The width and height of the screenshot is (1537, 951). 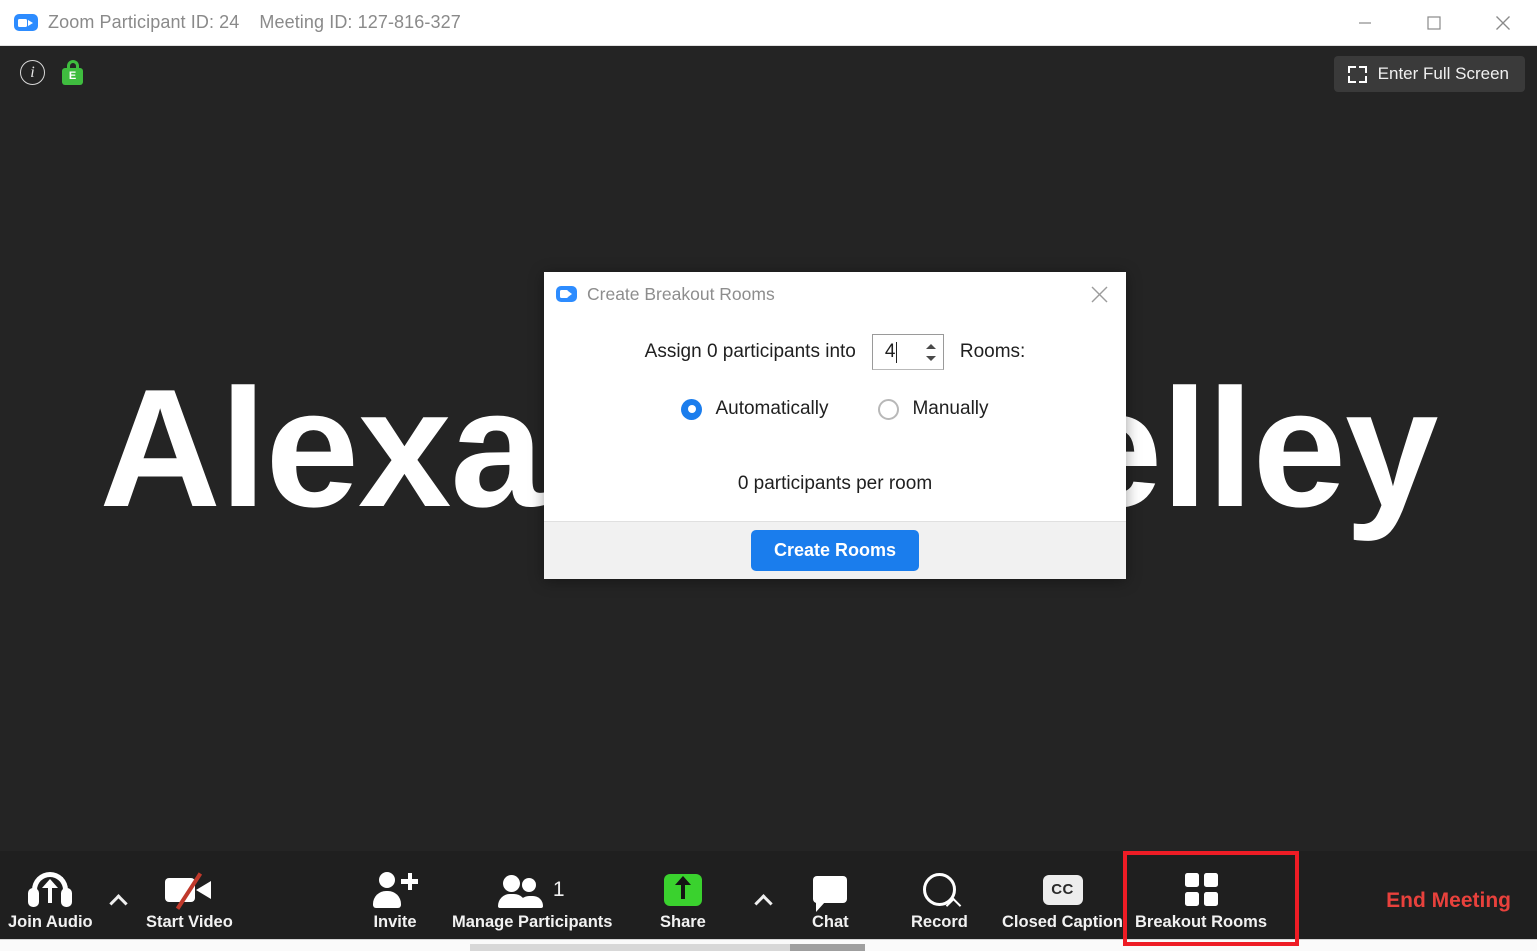 What do you see at coordinates (932, 352) in the screenshot?
I see `stepper-arrows` at bounding box center [932, 352].